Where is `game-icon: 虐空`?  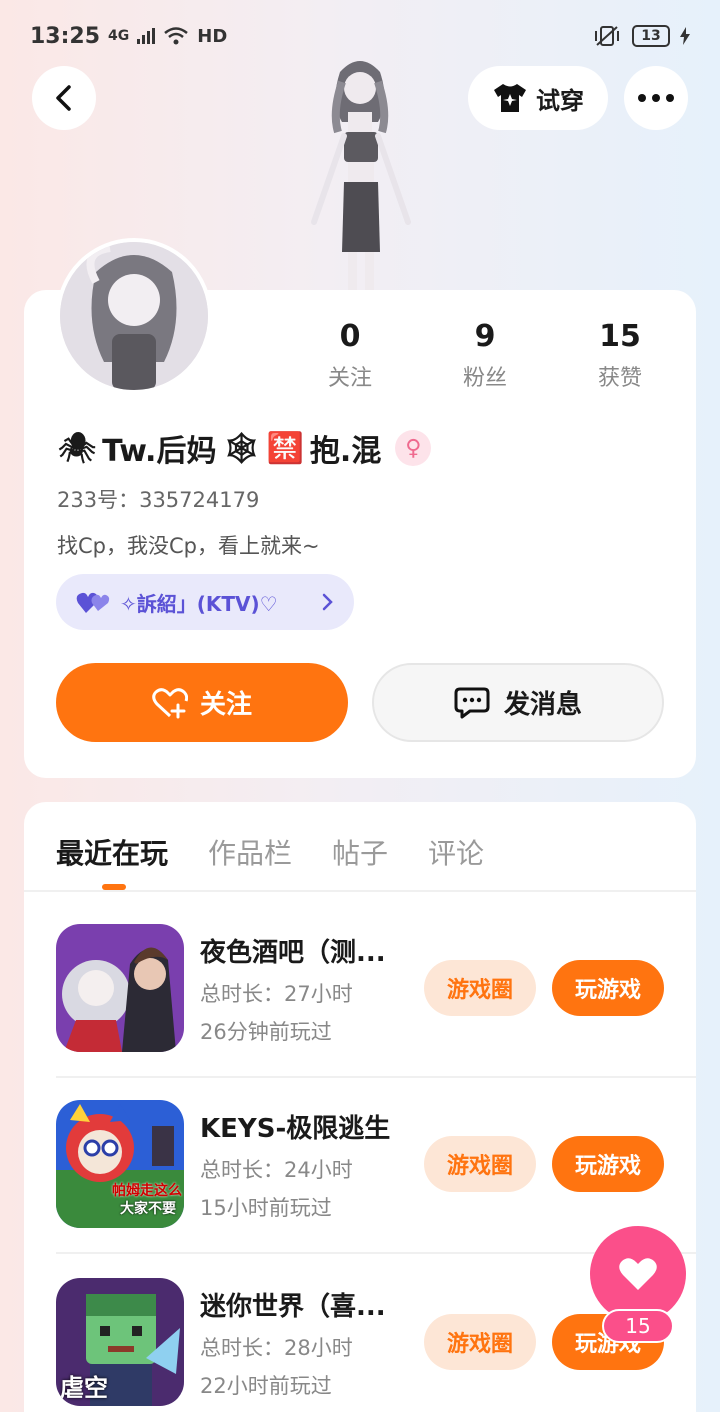 game-icon: 虐空 is located at coordinates (120, 1342).